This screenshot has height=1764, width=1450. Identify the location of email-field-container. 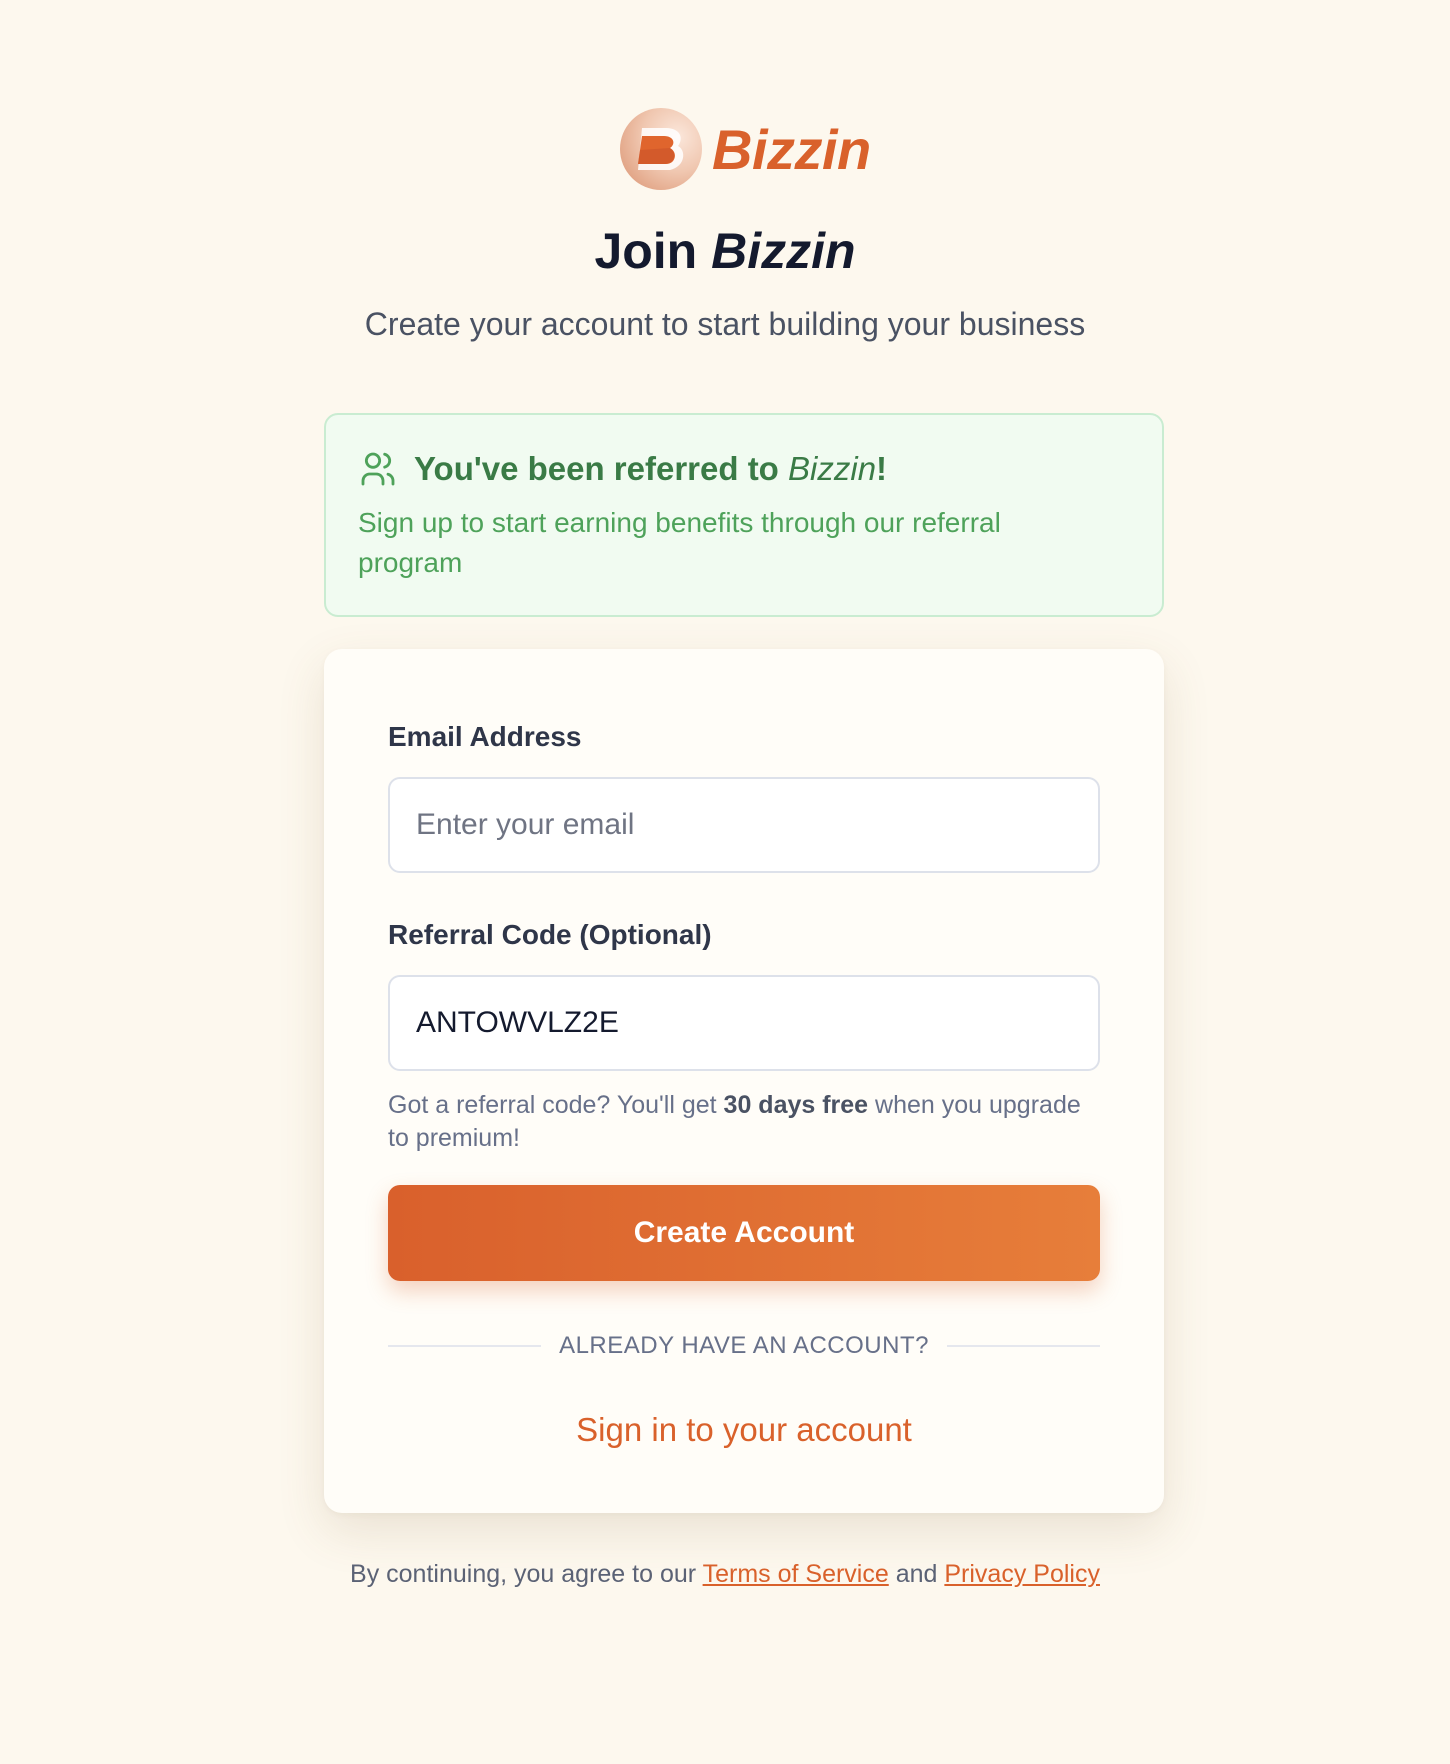
(744, 825).